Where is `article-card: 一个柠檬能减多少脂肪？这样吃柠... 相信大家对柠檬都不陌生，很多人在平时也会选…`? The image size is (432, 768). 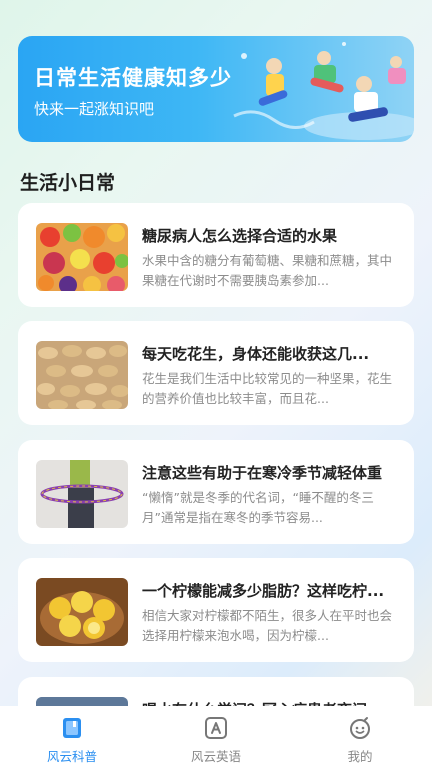
article-card: 一个柠檬能减多少脂肪？这样吃柠... 相信大家对柠檬都不陌生，很多人在平时也会选… is located at coordinates (216, 610).